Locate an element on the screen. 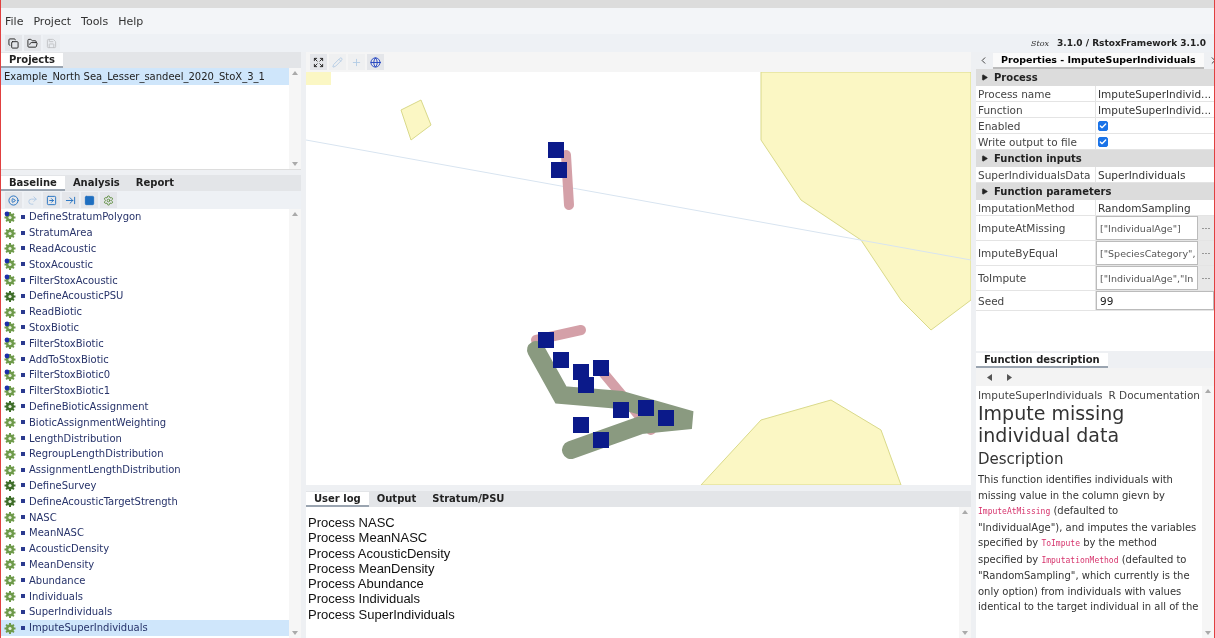  tab: Stratum/PSU is located at coordinates (468, 499).